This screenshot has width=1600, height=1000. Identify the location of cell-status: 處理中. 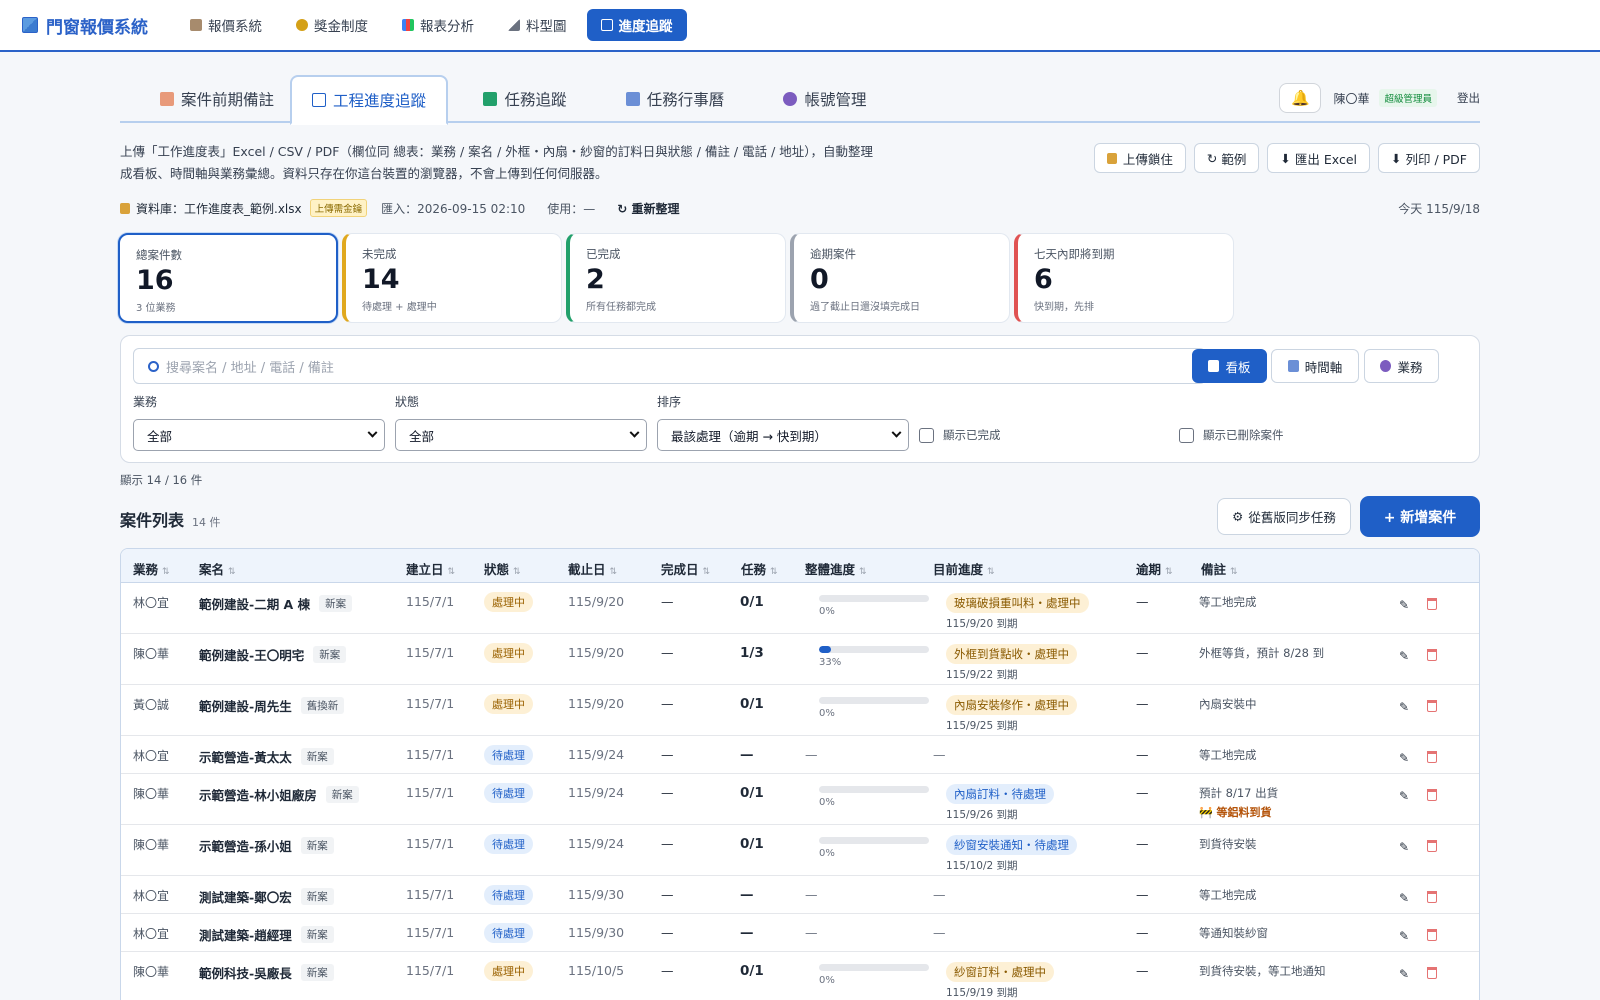
(508, 971).